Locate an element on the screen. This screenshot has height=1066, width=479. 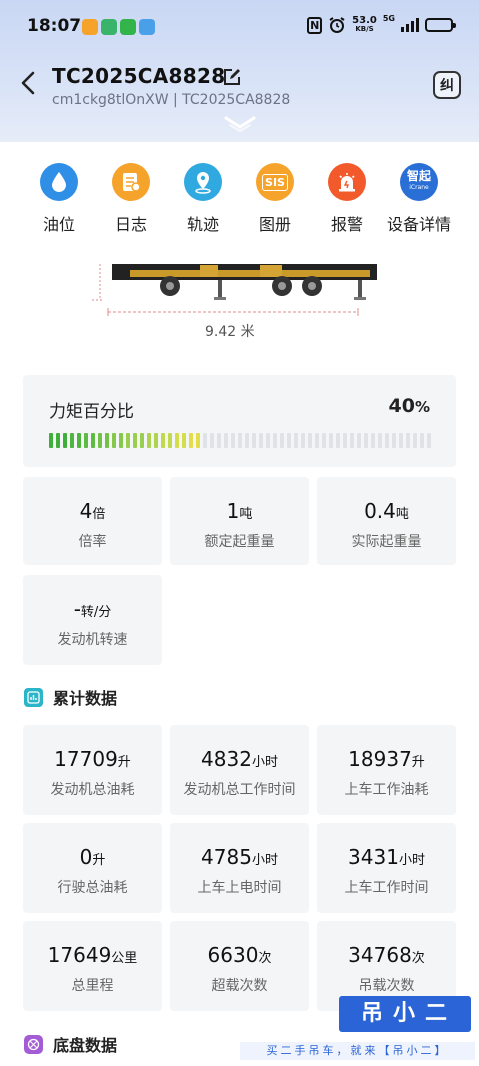
stat-value: 3431 is located at coordinates (373, 857).